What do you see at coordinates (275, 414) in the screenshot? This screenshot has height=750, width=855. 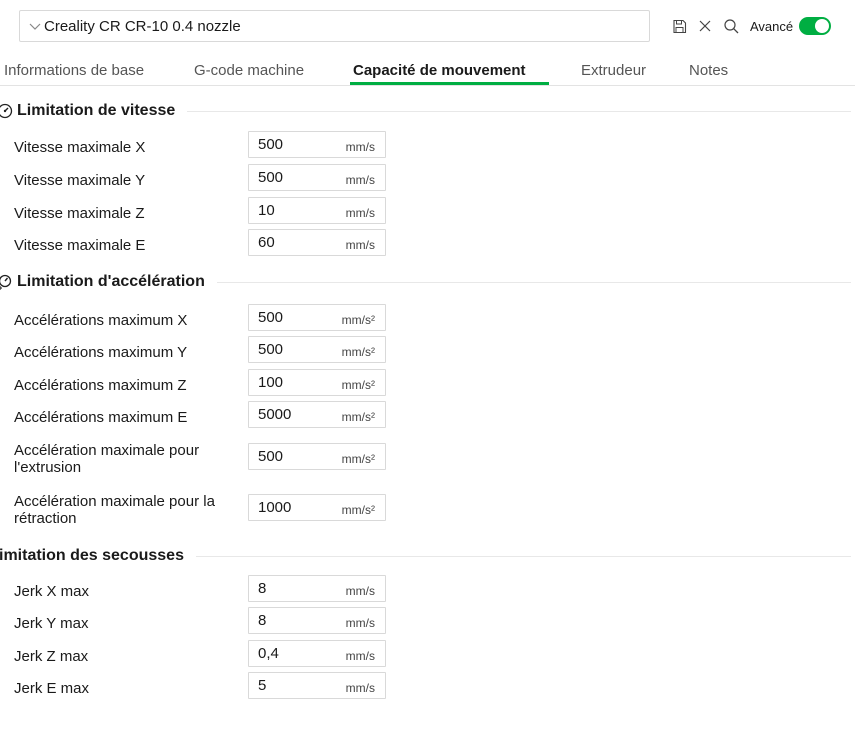 I see `field-value: 5000` at bounding box center [275, 414].